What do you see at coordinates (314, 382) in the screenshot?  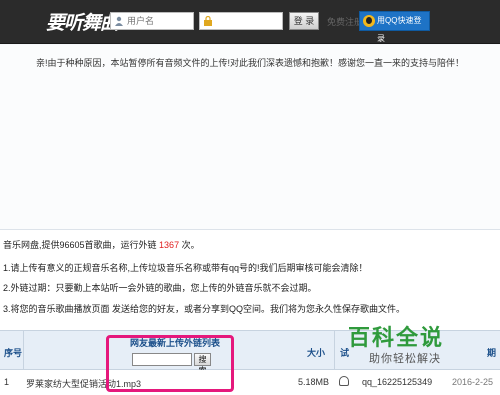 I see `file-size: 5.18MB` at bounding box center [314, 382].